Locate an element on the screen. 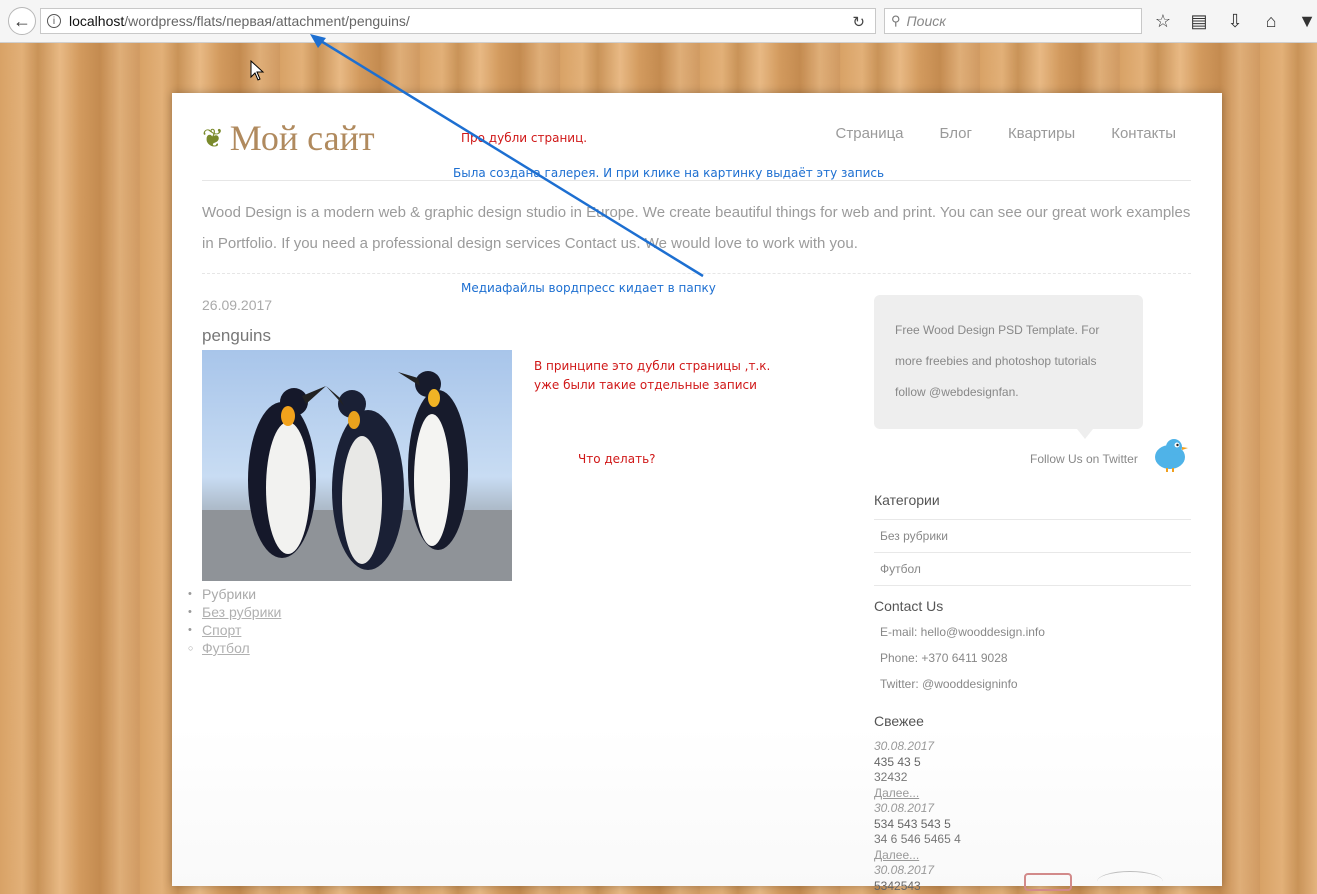 The width and height of the screenshot is (1317, 894). reload-icon: ↻ is located at coordinates (858, 22).